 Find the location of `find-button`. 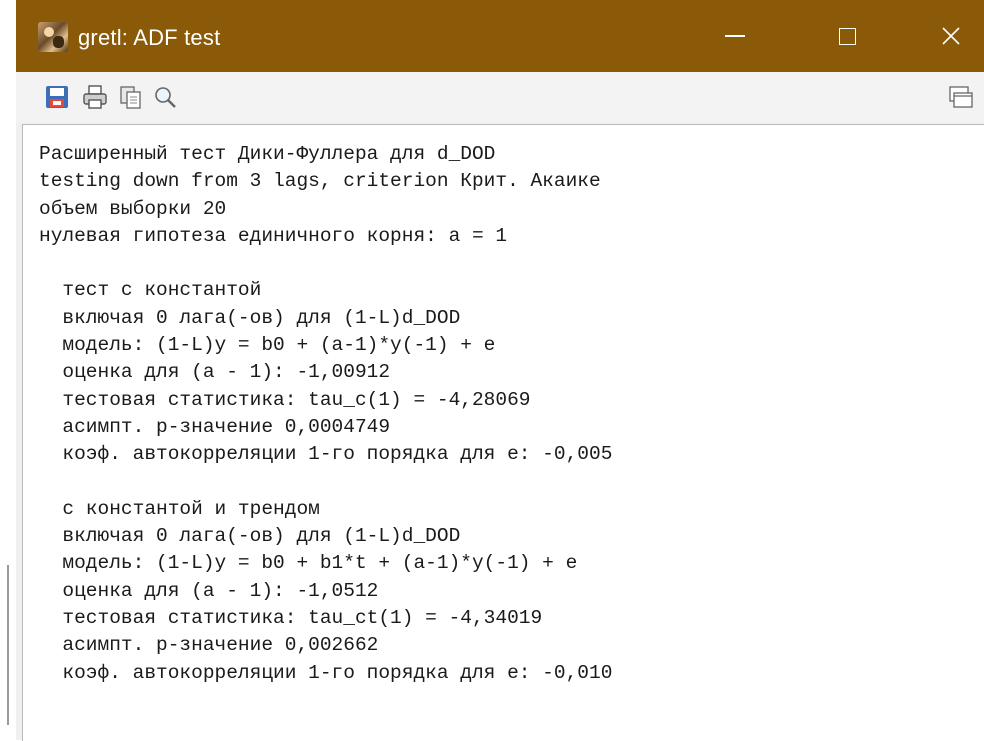

find-button is located at coordinates (165, 97).